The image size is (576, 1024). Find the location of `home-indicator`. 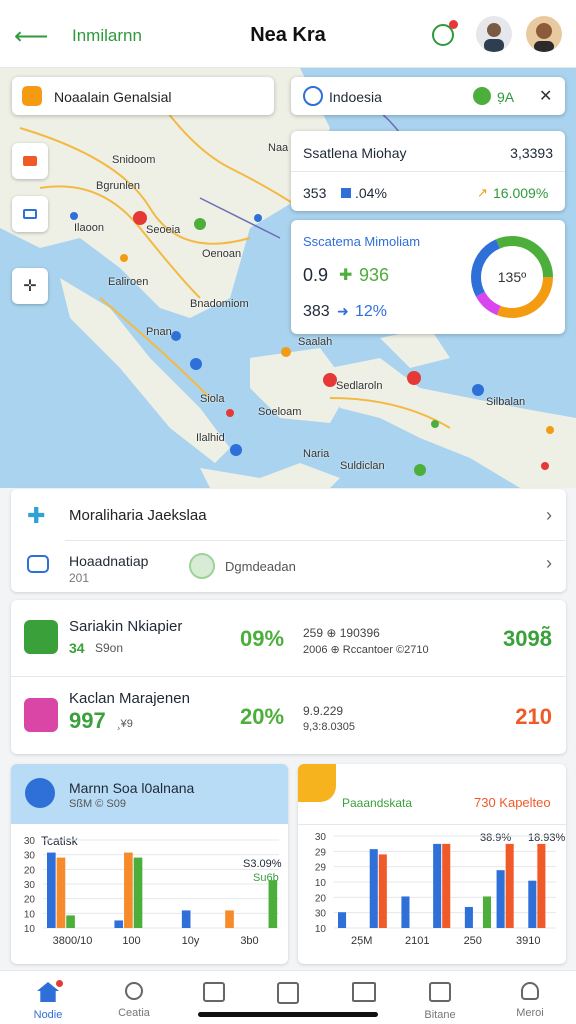

home-indicator is located at coordinates (288, 1014).